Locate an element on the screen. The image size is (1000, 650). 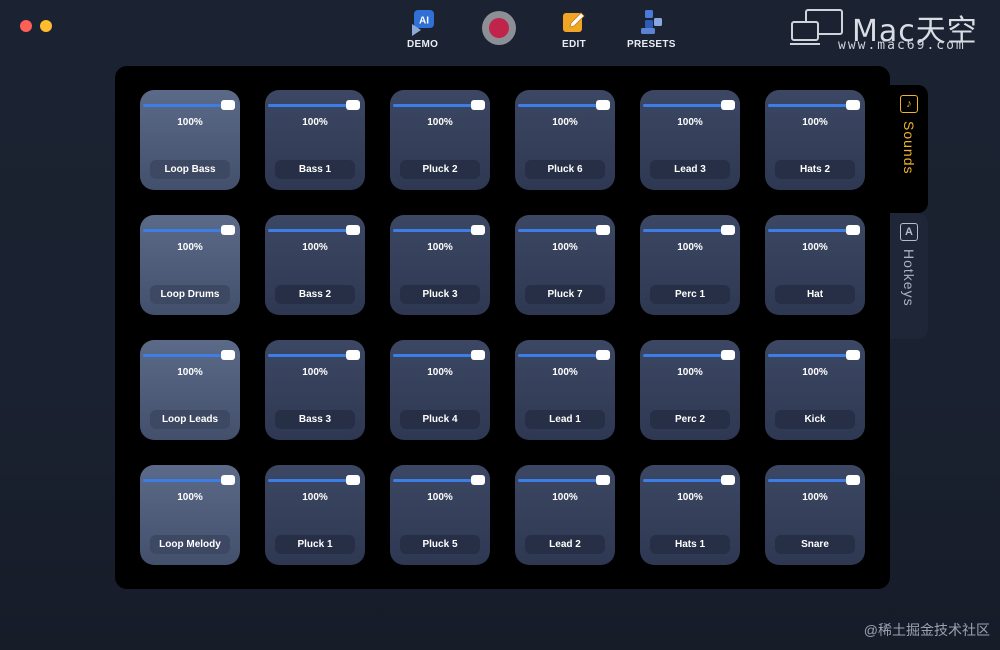
sound-pad: 100% Pluck 5 is located at coordinates (440, 515).